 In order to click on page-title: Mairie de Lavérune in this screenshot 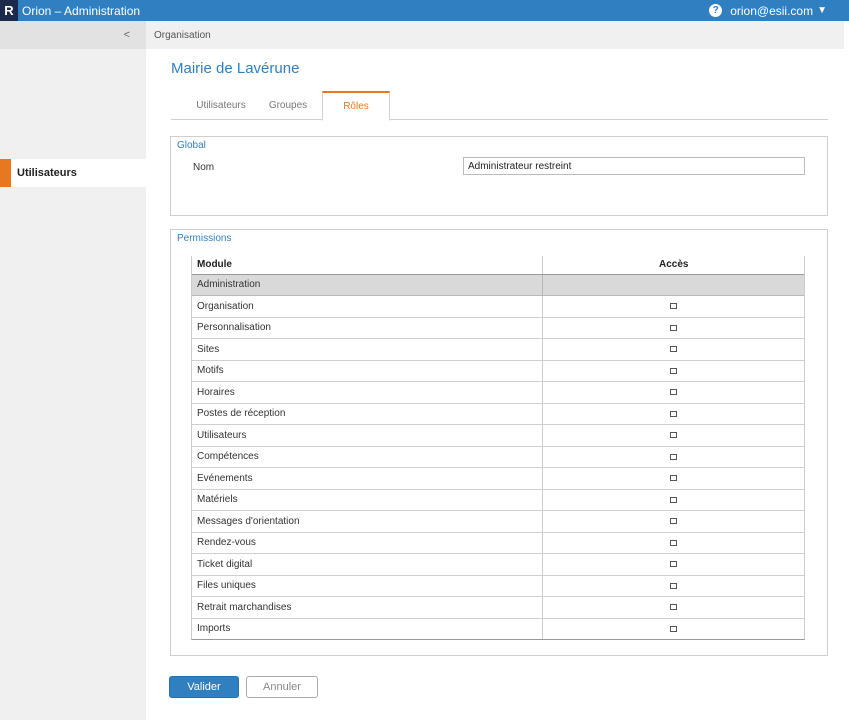, I will do `click(235, 68)`.